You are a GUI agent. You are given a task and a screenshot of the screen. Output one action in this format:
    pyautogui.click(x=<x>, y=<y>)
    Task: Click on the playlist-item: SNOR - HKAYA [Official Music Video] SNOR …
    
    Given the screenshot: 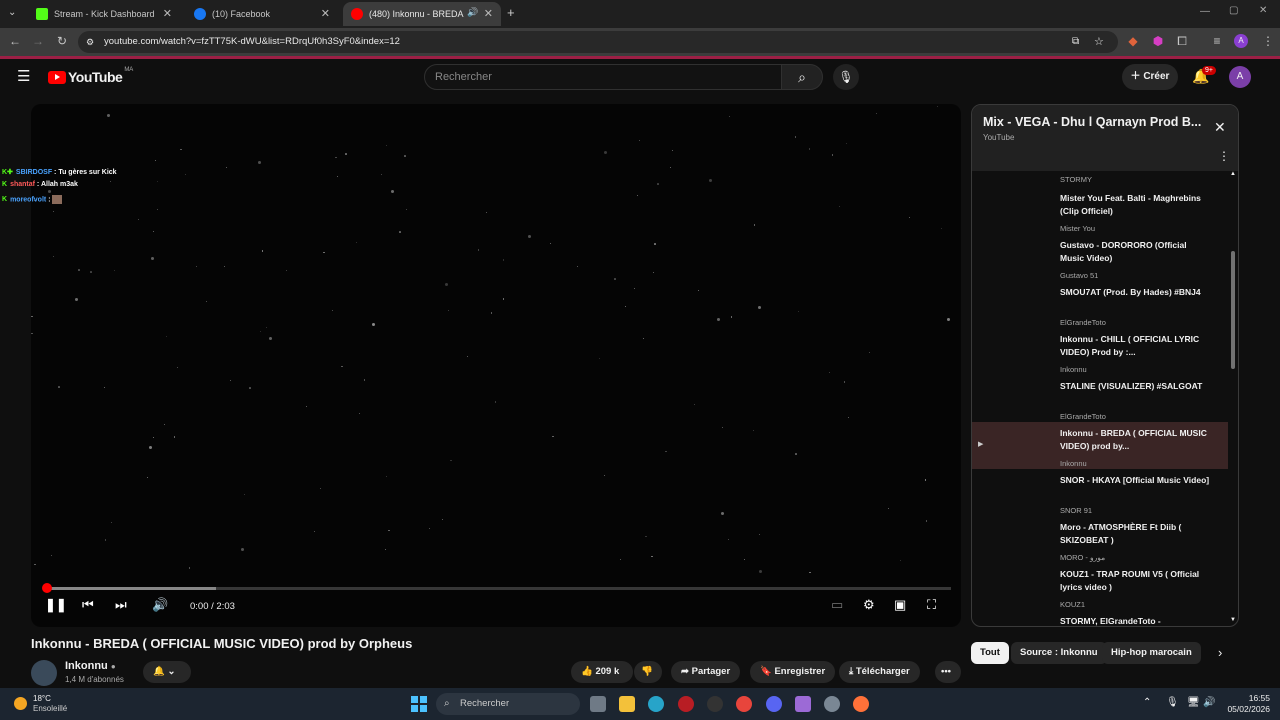 What is the action you would take?
    pyautogui.click(x=1100, y=492)
    